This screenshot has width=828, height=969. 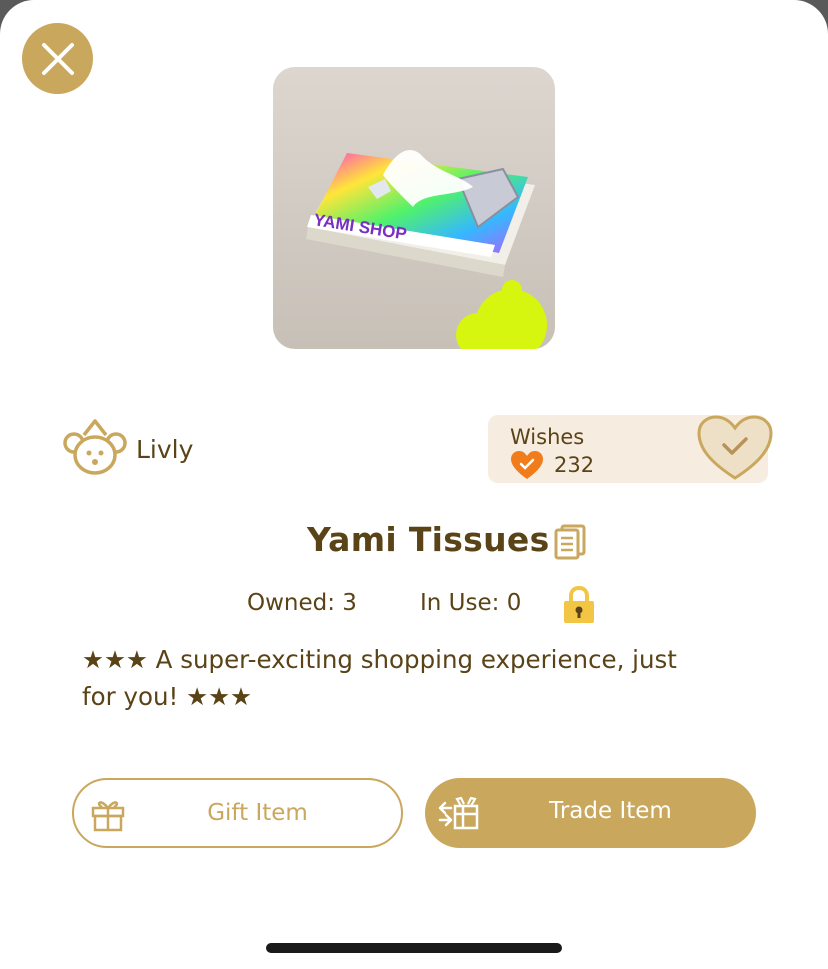 I want to click on item-title: Yami Tissues, so click(x=428, y=539).